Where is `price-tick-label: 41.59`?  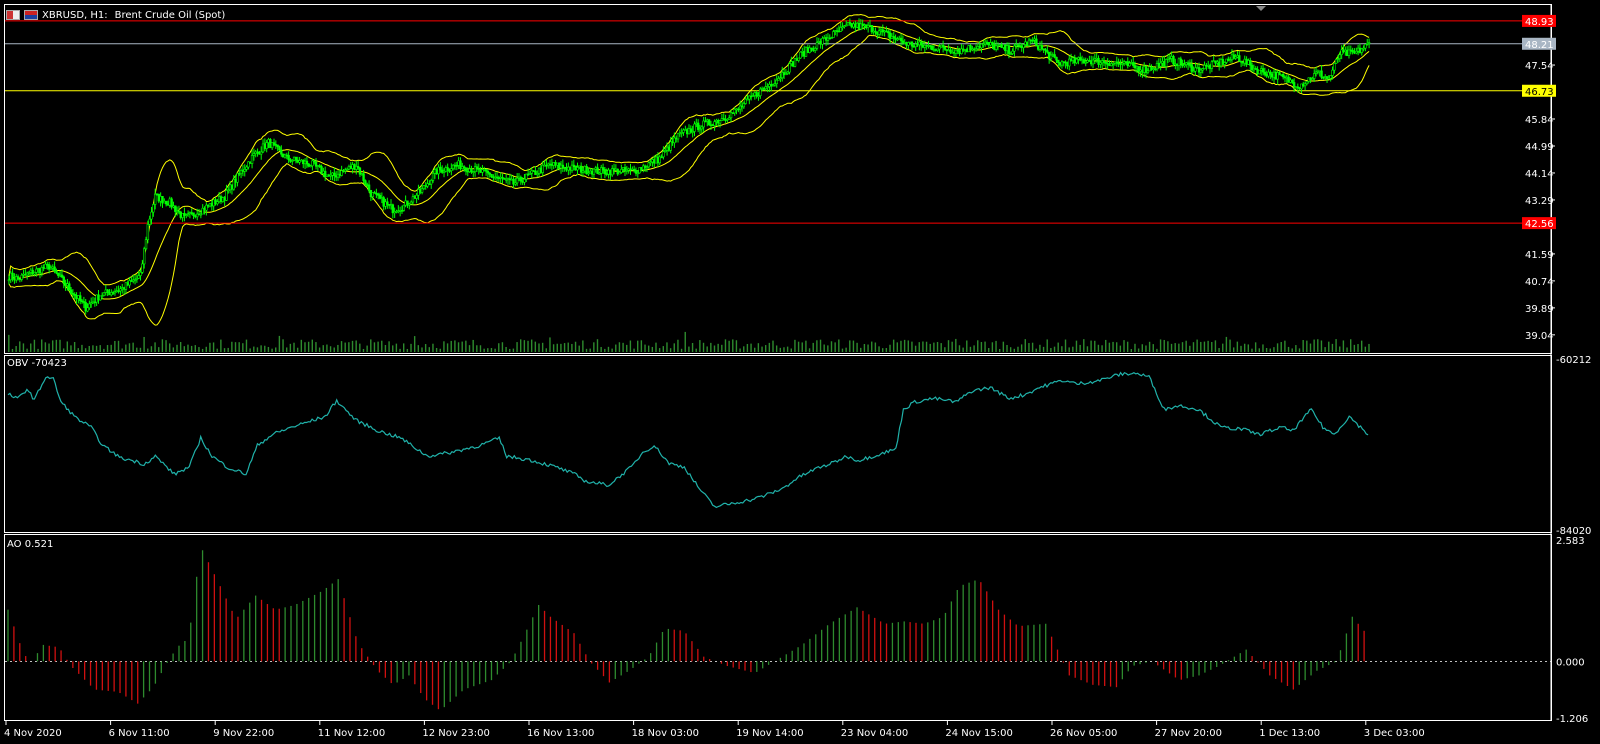
price-tick-label: 41.59 is located at coordinates (1539, 255).